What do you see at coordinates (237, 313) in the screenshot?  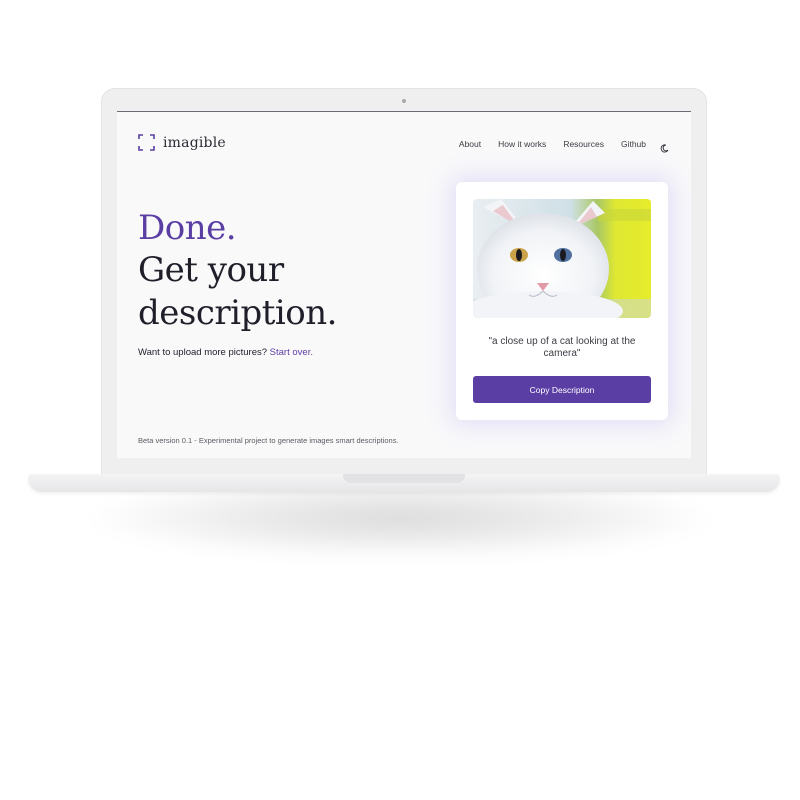 I see `hero-heading-line3: description.` at bounding box center [237, 313].